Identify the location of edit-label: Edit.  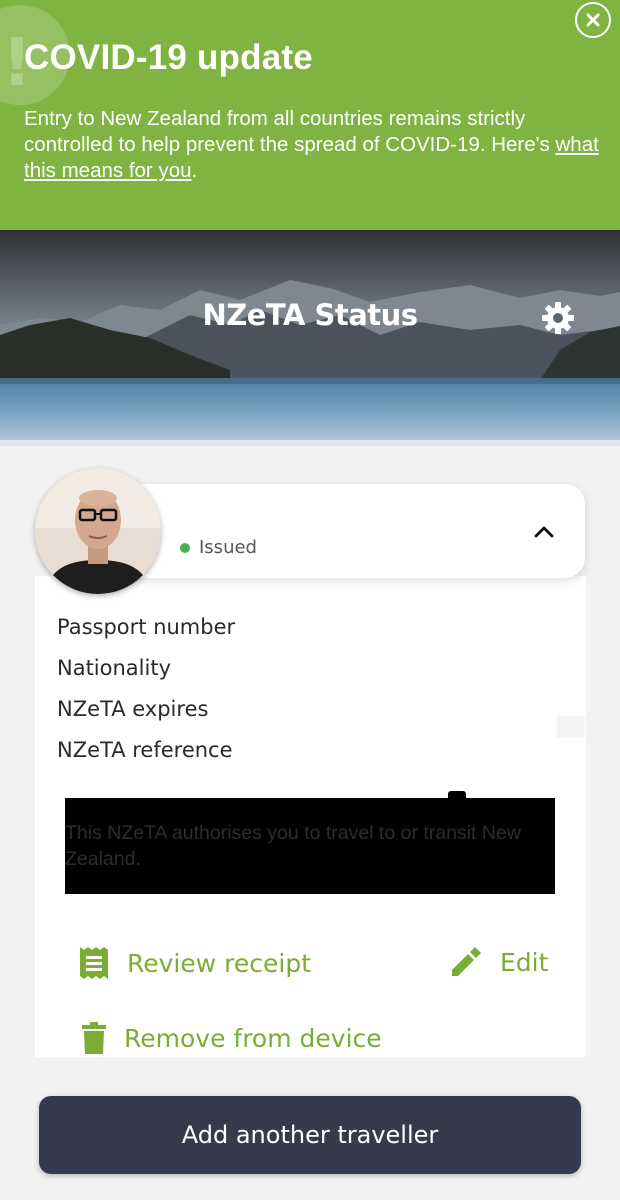
(524, 962).